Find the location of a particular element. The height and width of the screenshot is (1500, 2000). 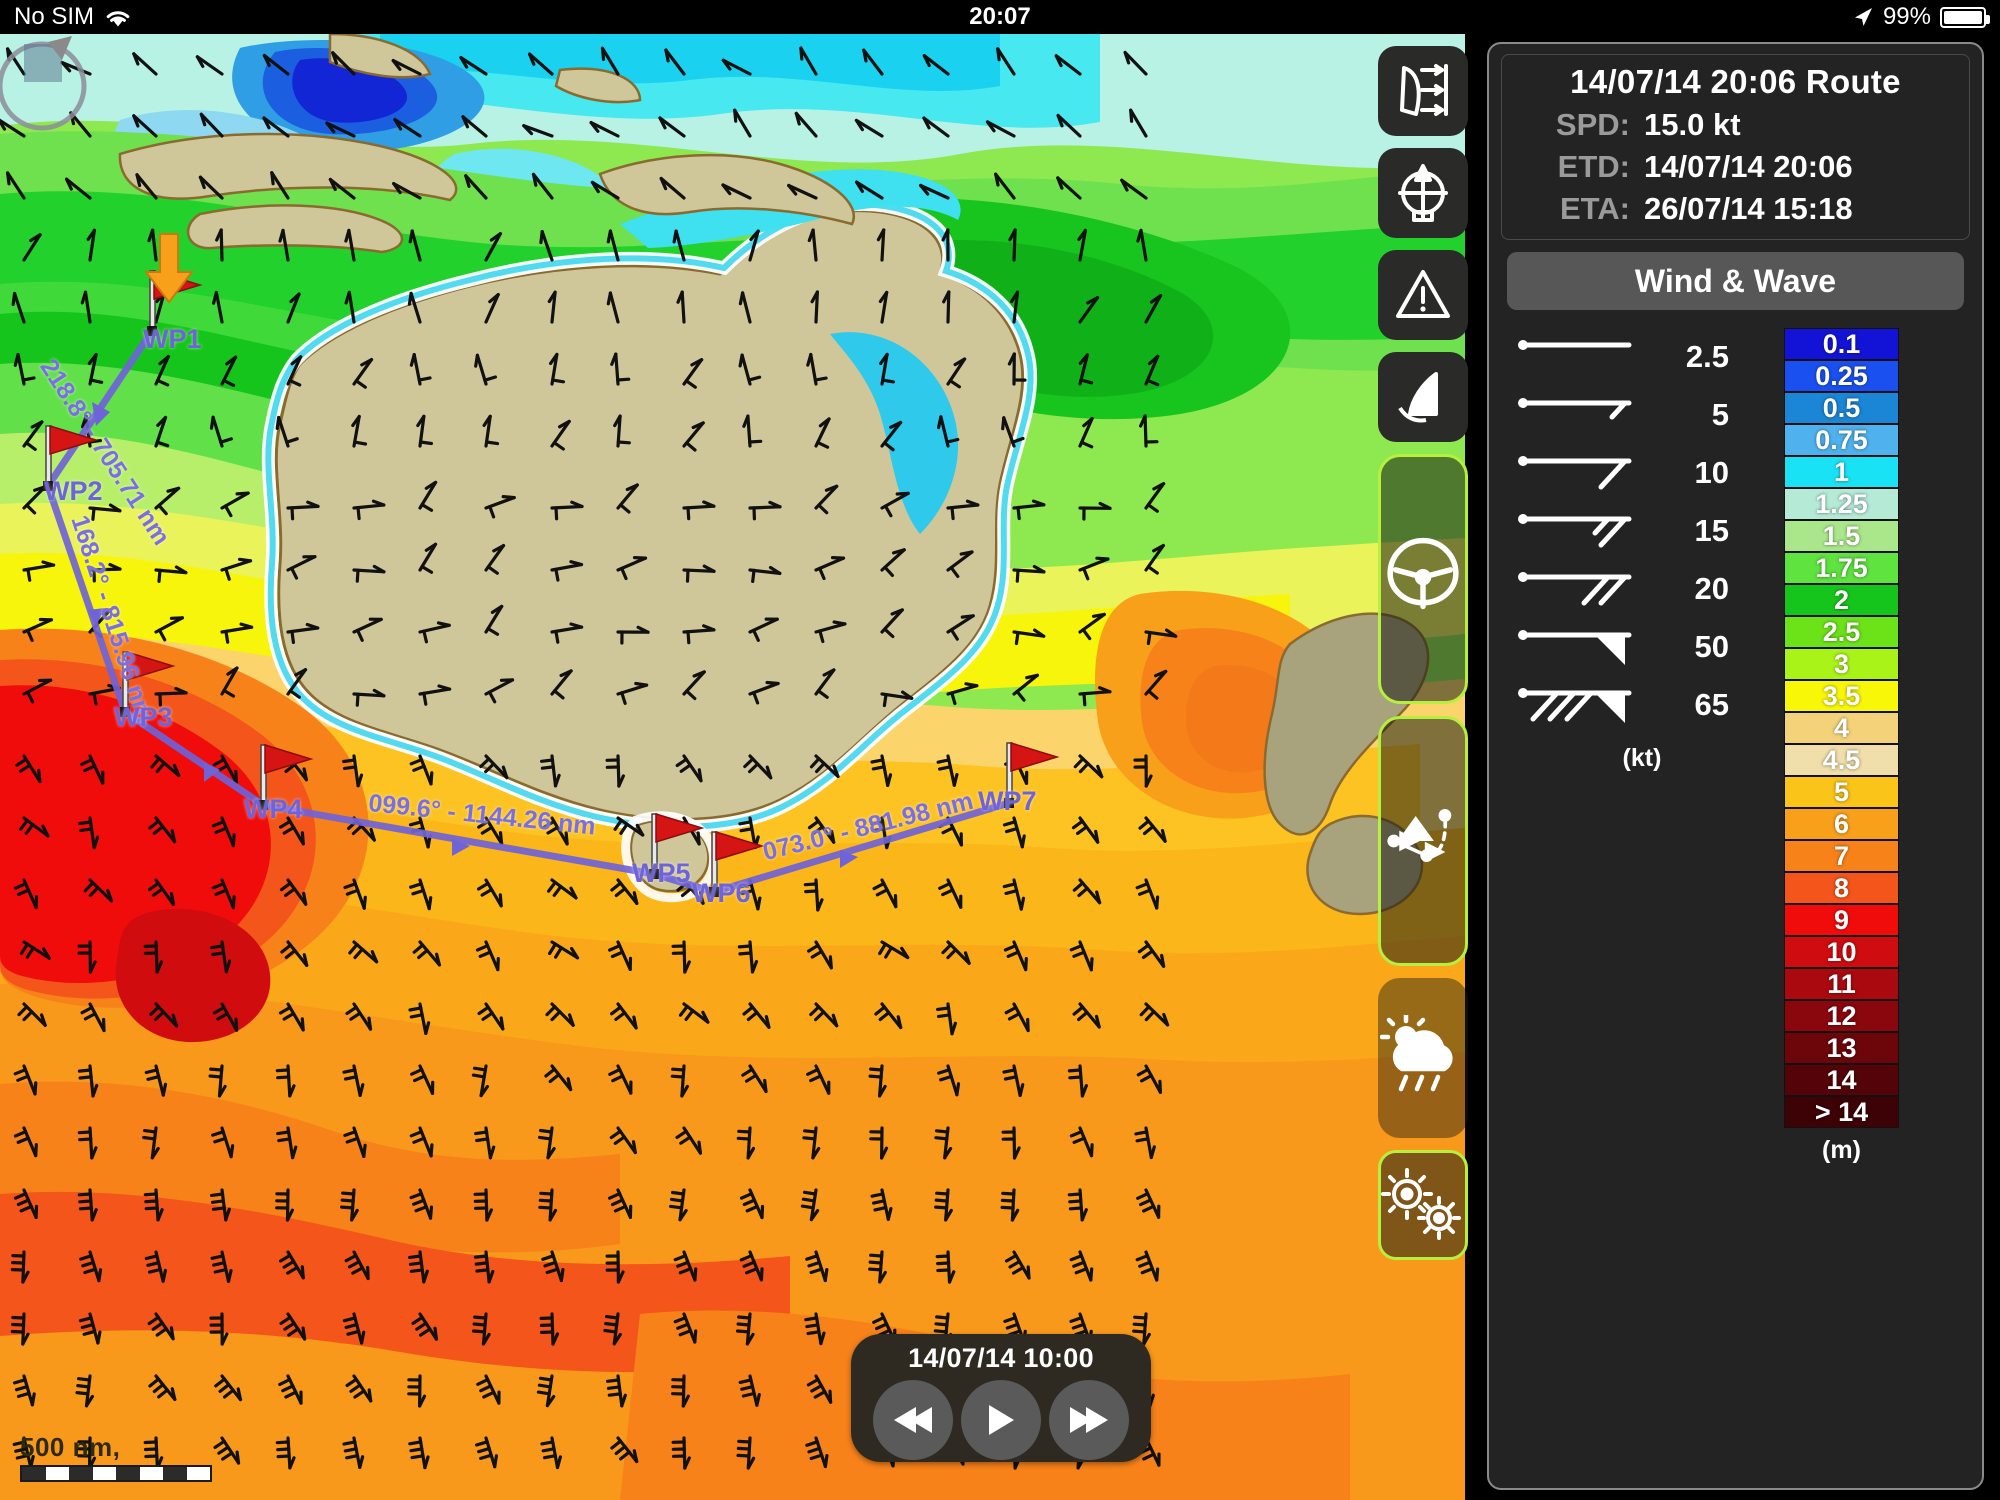

compass-rose-icon is located at coordinates (1423, 193).